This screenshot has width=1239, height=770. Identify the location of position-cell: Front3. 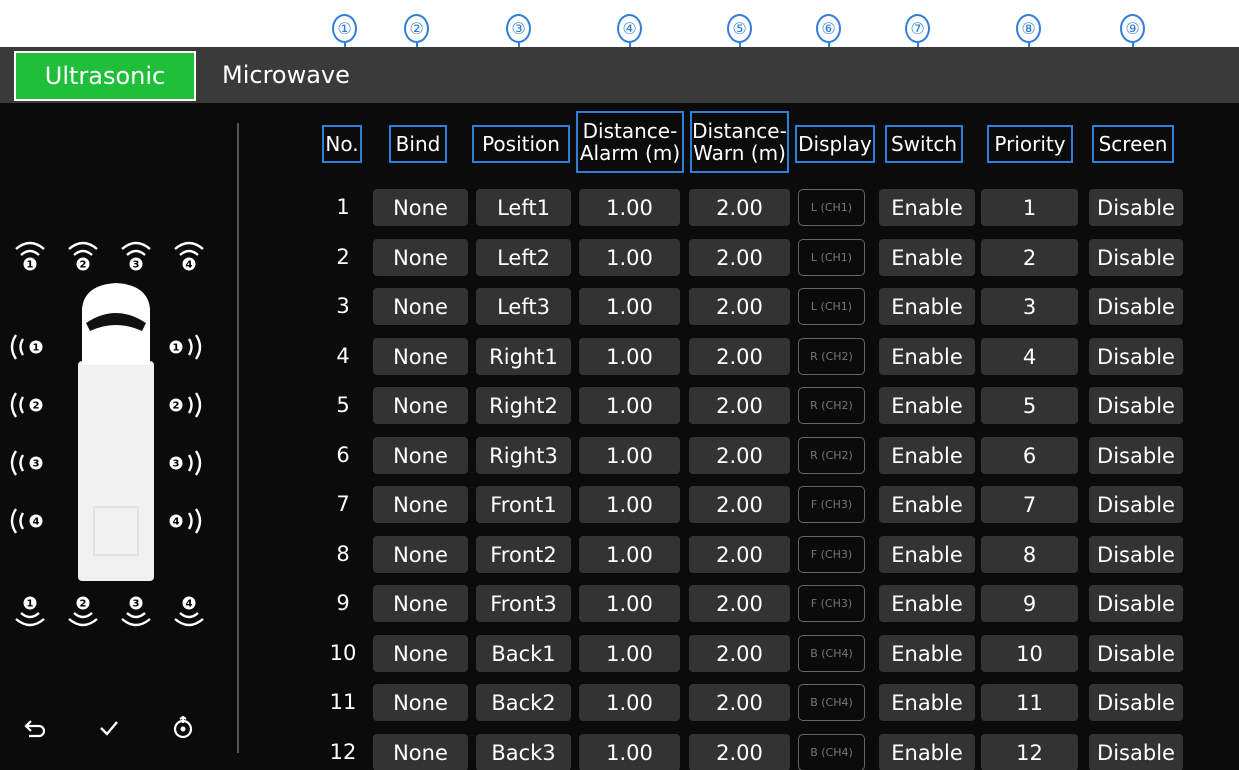
(523, 603).